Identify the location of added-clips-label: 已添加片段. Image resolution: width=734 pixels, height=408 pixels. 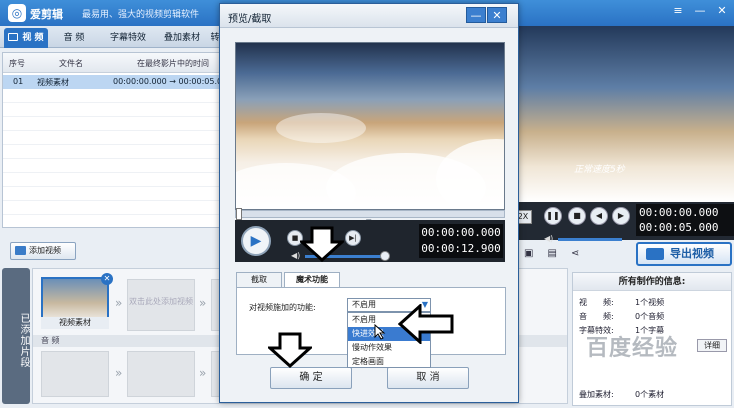
(16, 336).